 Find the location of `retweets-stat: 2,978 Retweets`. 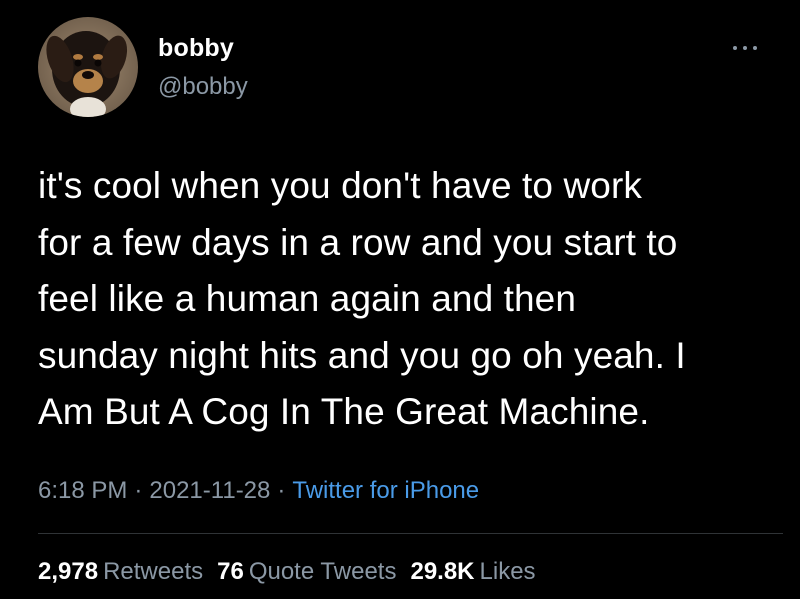

retweets-stat: 2,978 Retweets is located at coordinates (120, 572).